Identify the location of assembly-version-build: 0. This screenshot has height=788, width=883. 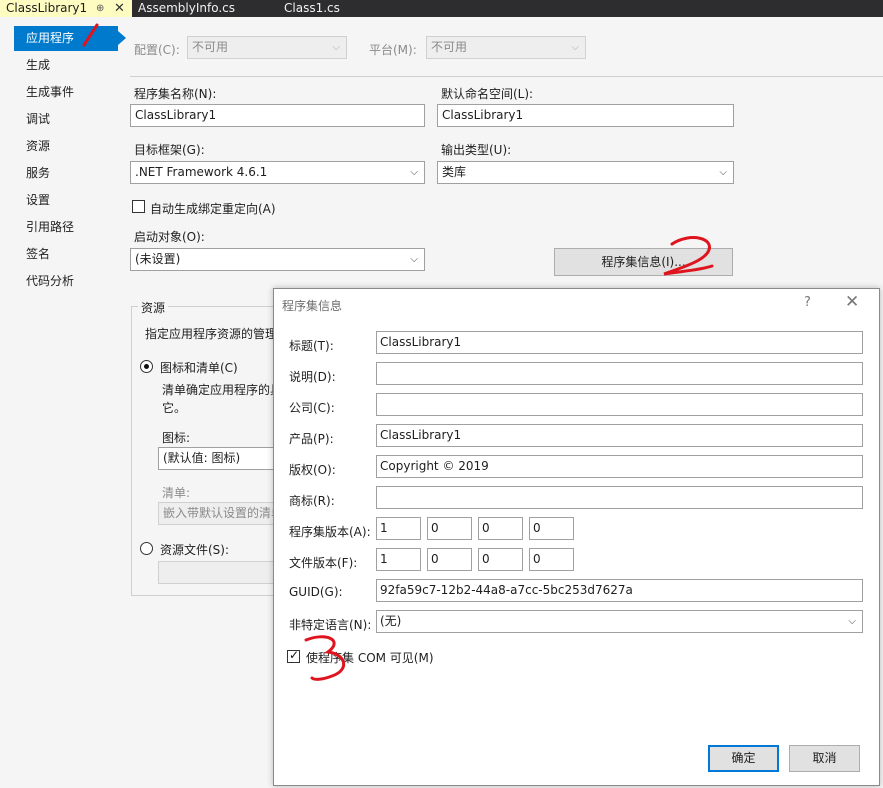
(500, 528).